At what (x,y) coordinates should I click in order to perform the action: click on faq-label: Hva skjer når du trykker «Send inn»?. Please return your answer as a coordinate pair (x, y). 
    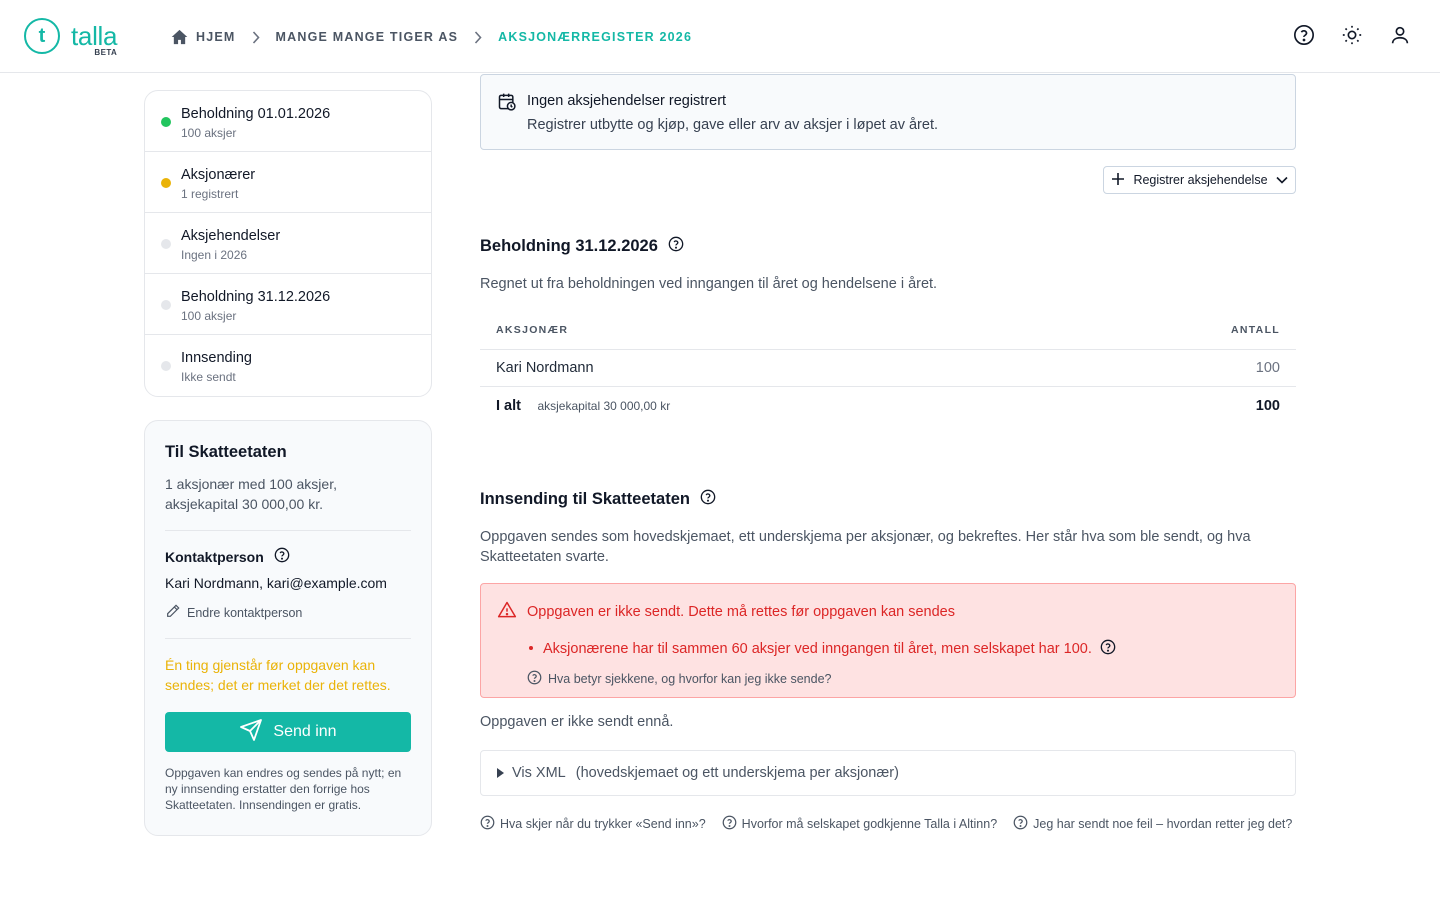
    Looking at the image, I should click on (603, 824).